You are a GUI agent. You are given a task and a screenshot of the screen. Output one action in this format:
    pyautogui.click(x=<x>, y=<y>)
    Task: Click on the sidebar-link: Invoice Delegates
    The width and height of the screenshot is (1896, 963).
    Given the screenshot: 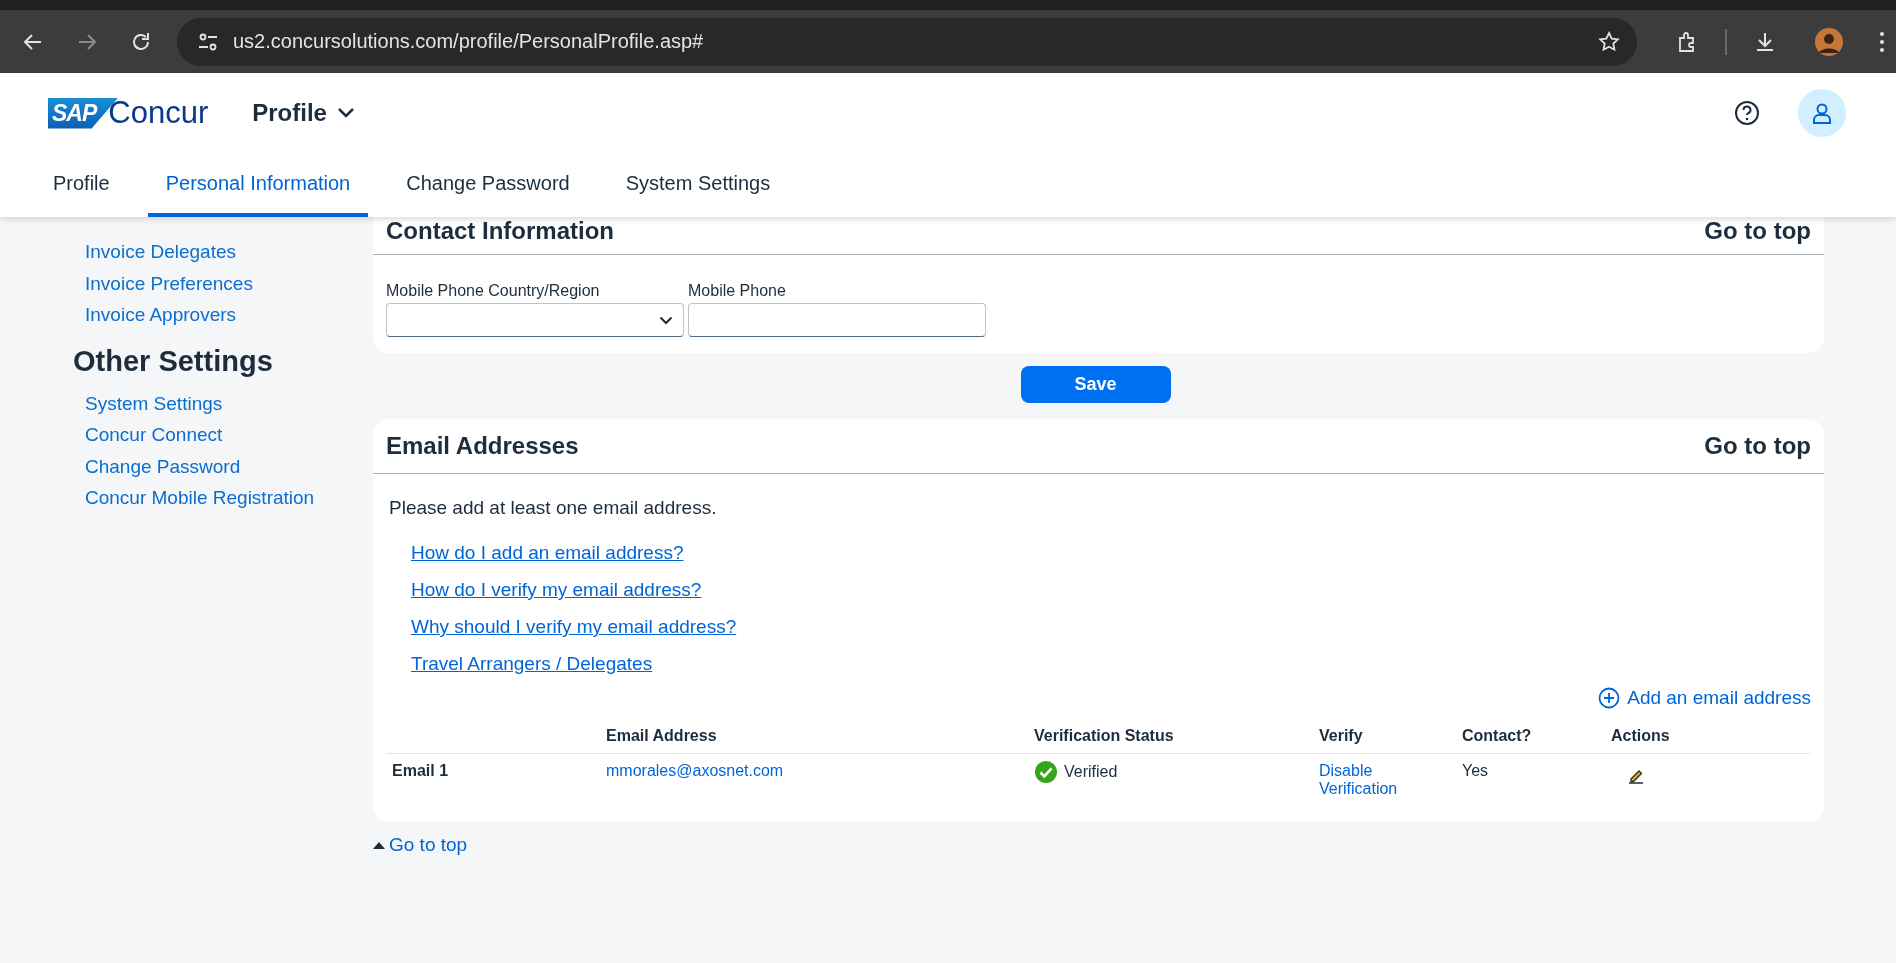 What is the action you would take?
    pyautogui.click(x=229, y=252)
    